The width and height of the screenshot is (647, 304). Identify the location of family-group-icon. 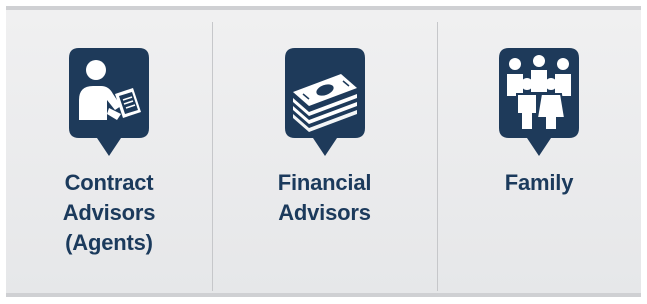
(539, 103).